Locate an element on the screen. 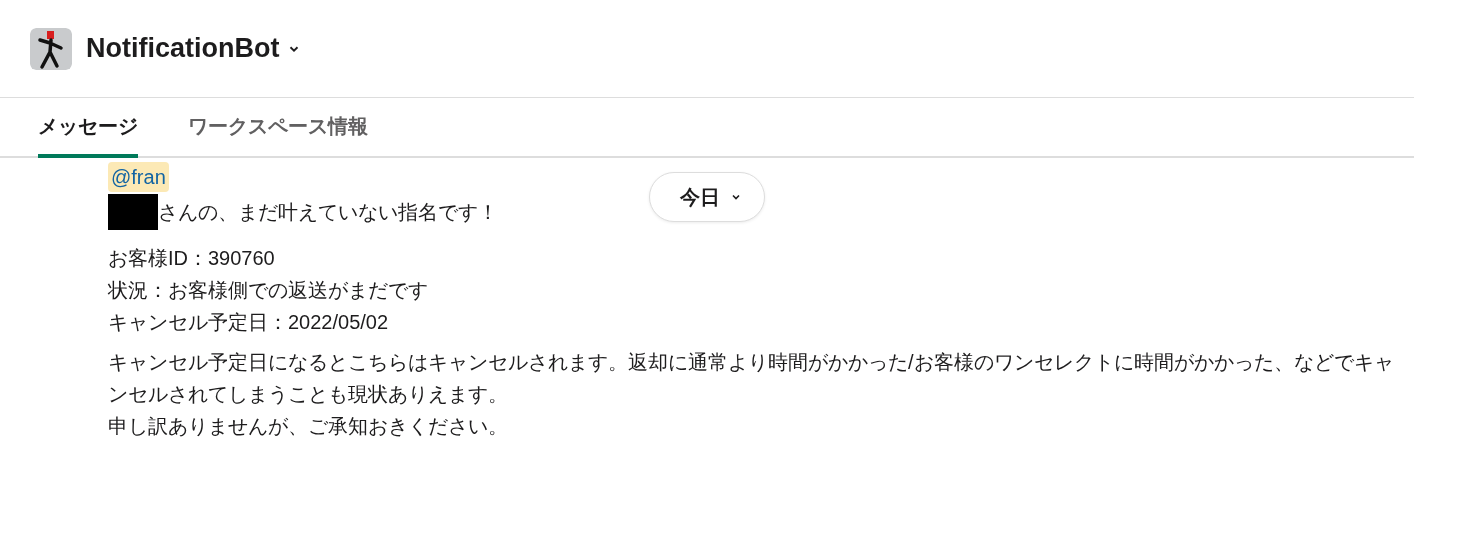 This screenshot has width=1463, height=533. message-text: 申し訳ありませんが、ご承知おきください。 is located at coordinates (308, 426).